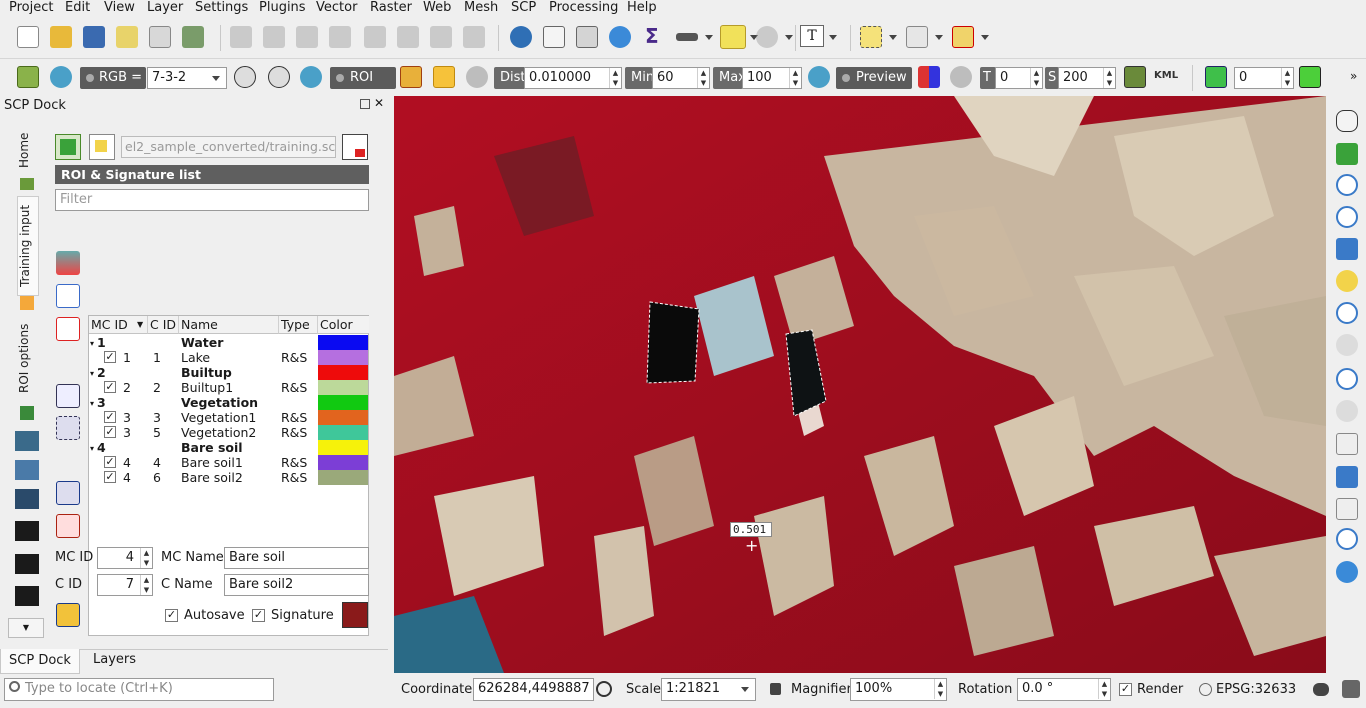  I want to click on col-type: Type, so click(298, 325).